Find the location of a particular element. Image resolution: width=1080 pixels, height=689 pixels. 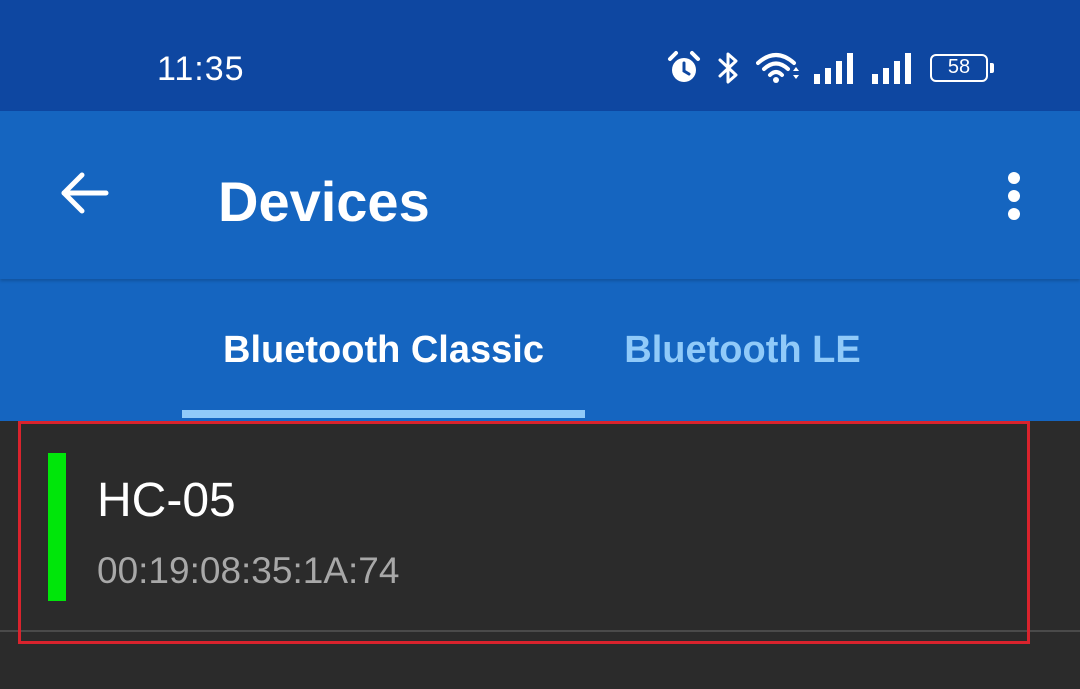

back-button is located at coordinates (84, 193).